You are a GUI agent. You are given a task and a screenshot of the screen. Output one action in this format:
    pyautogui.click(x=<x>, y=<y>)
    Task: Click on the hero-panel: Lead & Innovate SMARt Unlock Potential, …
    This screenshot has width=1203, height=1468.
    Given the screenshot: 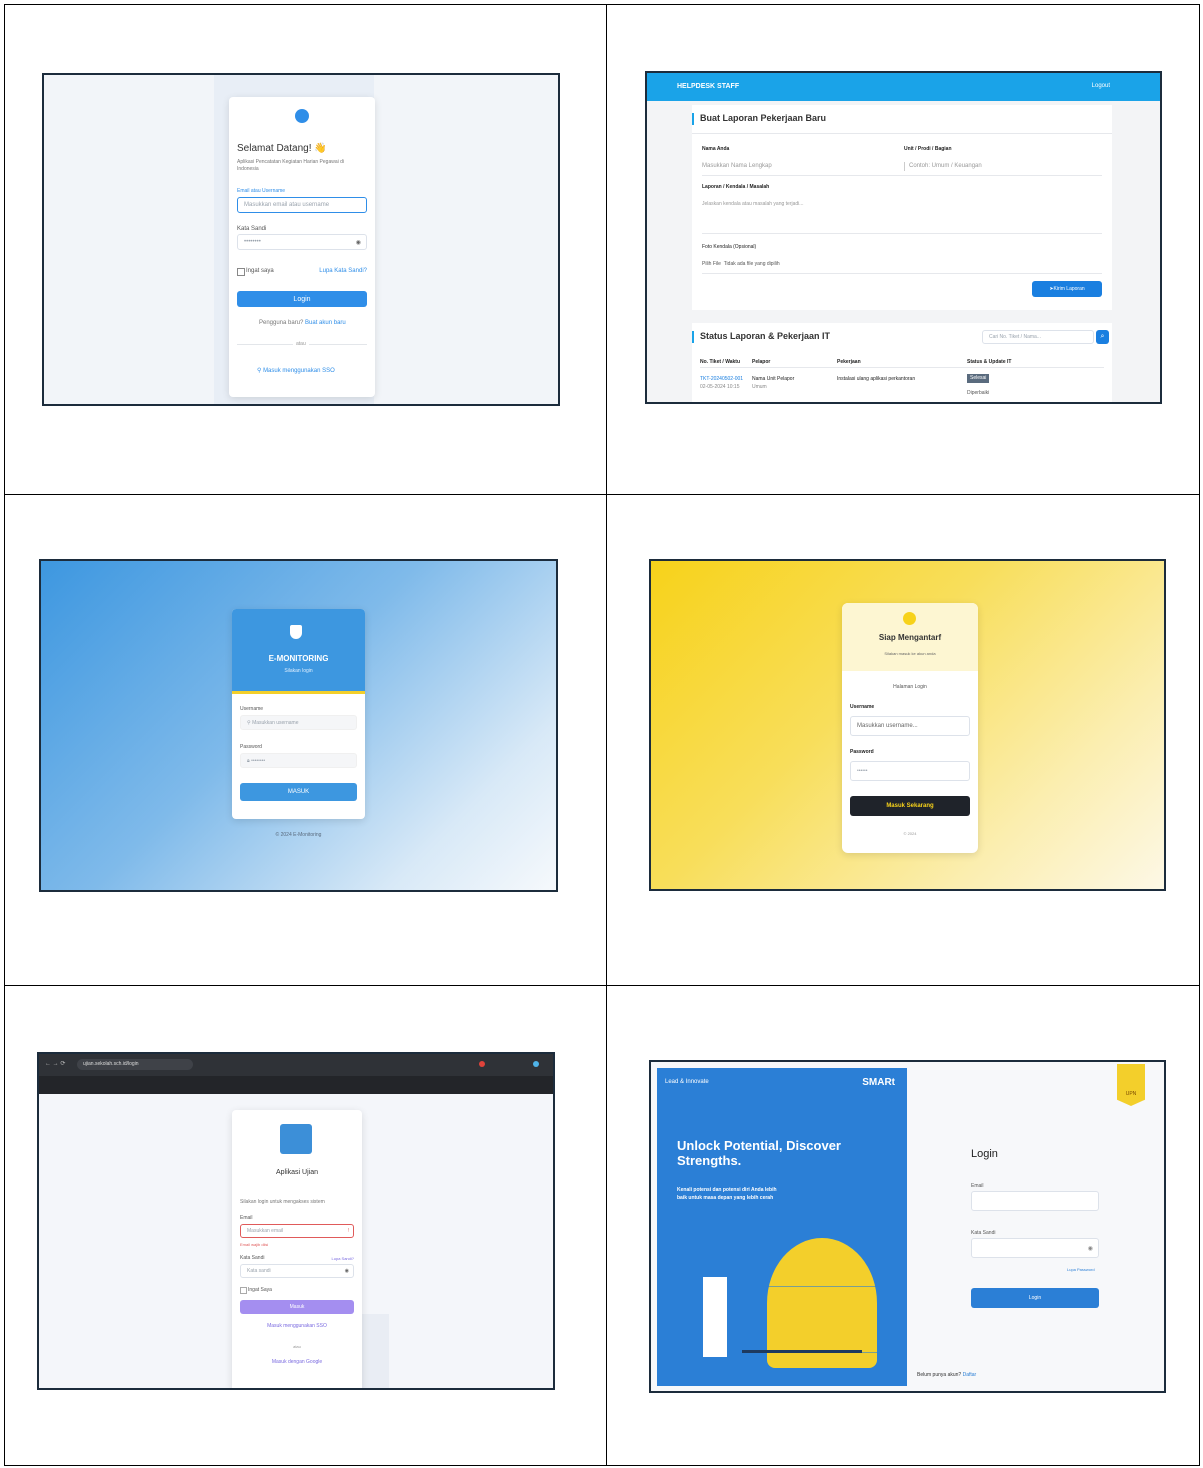 What is the action you would take?
    pyautogui.click(x=782, y=1227)
    